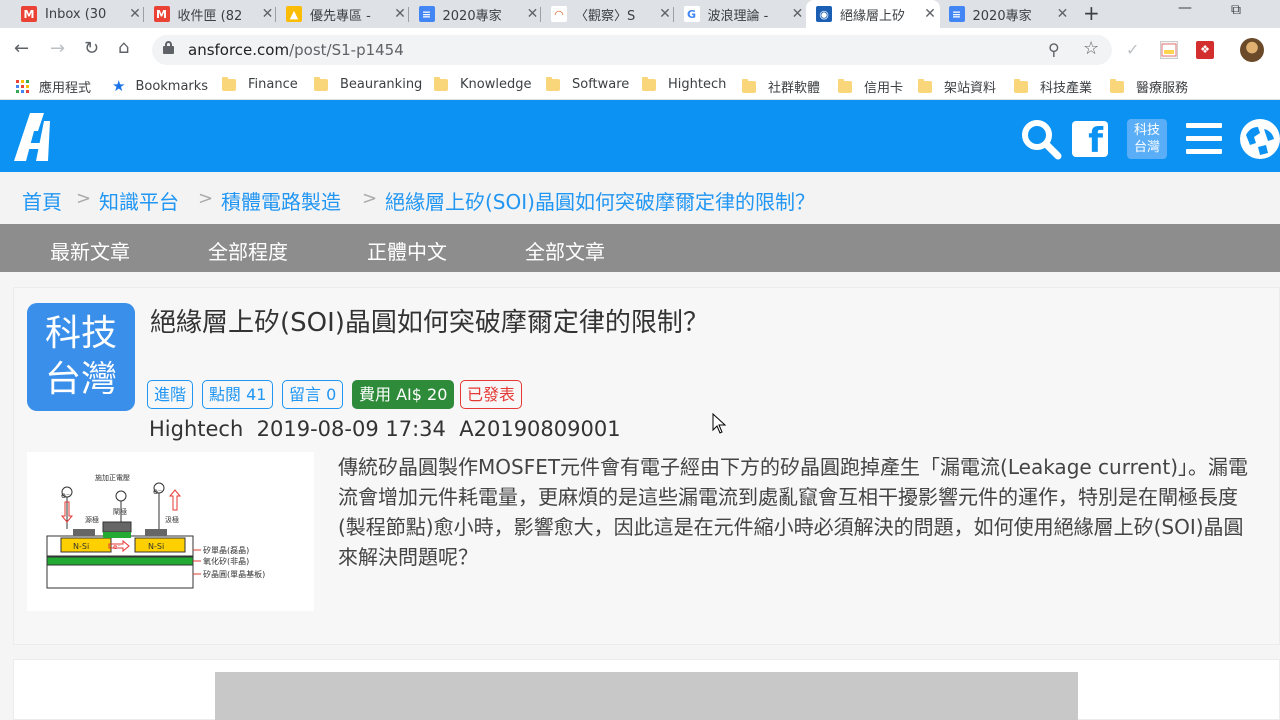  I want to click on bookmark-item: Software, so click(587, 84).